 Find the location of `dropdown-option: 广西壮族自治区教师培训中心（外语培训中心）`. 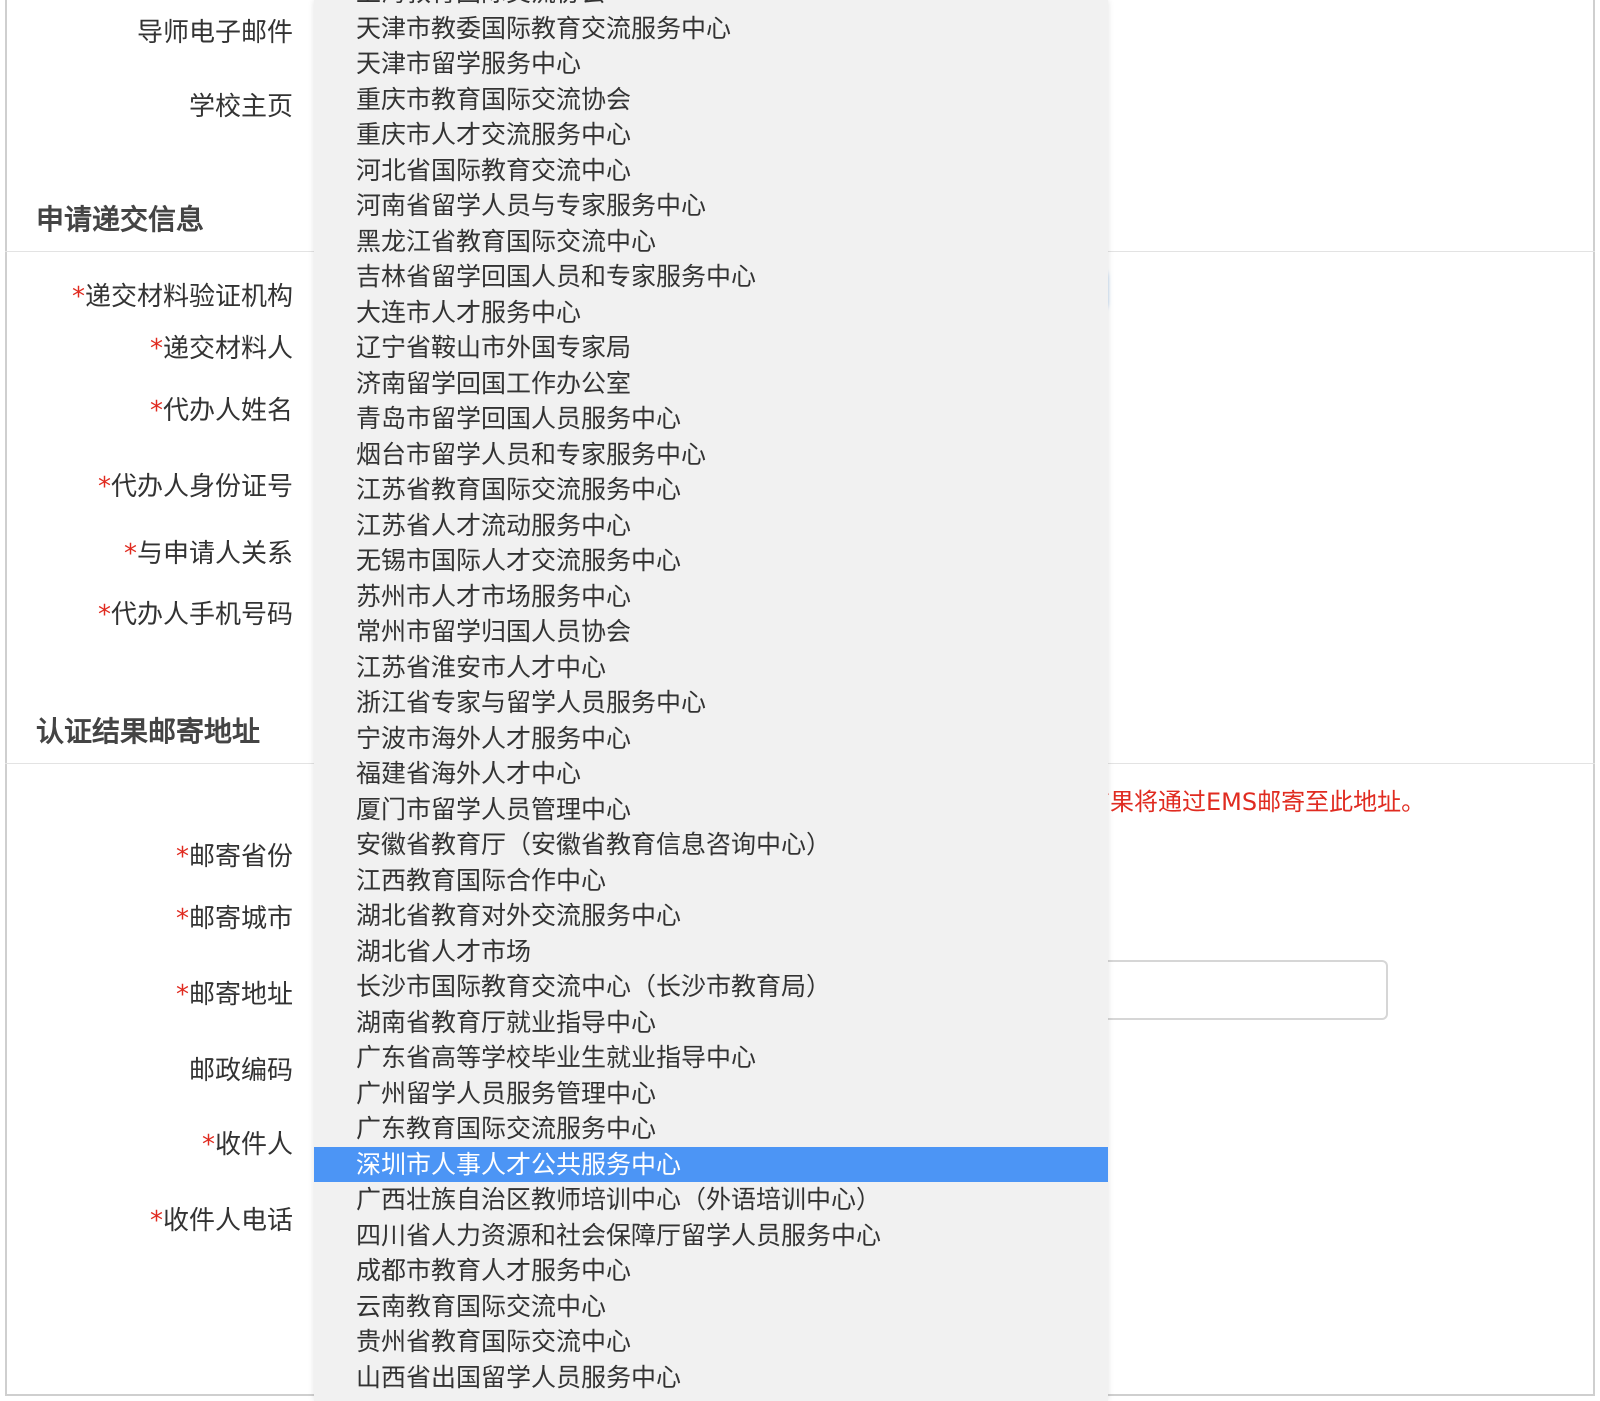

dropdown-option: 广西壮族自治区教师培训中心（外语培训中心） is located at coordinates (711, 1200).